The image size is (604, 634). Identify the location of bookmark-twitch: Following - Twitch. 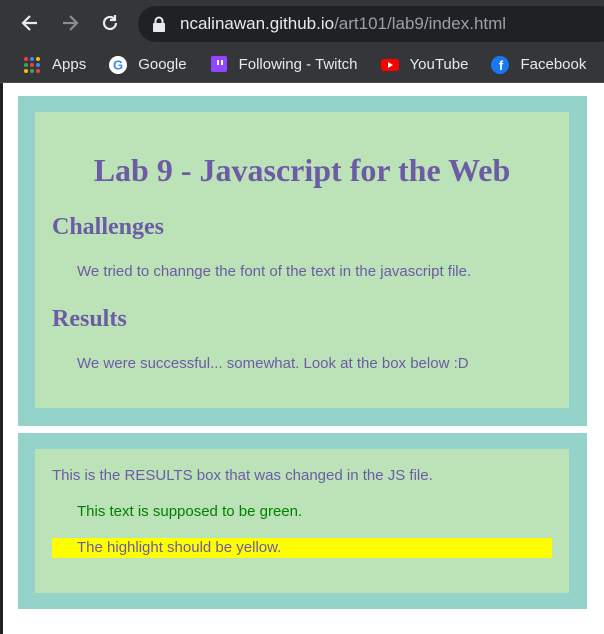
(283, 65).